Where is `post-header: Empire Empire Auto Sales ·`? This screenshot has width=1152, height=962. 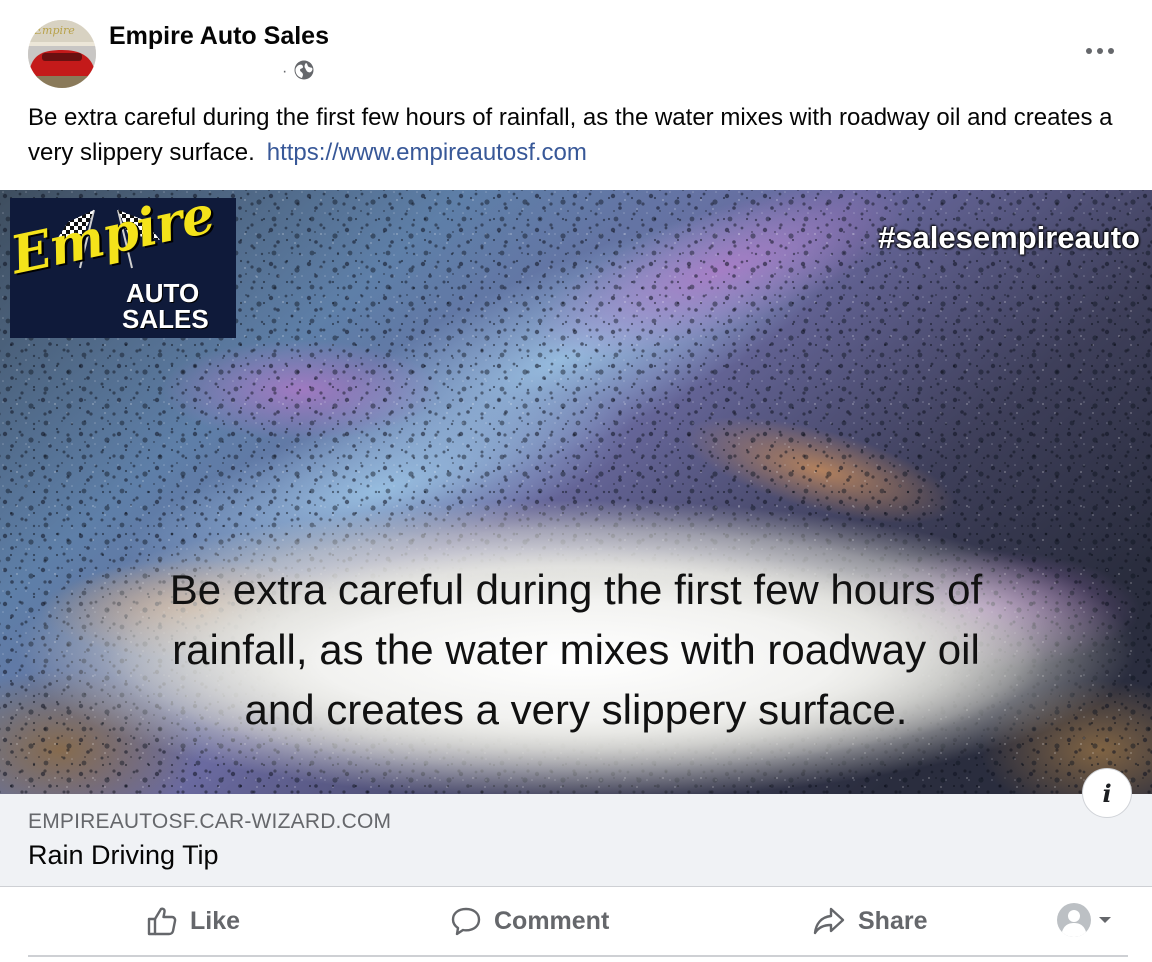
post-header: Empire Empire Auto Sales · is located at coordinates (576, 50).